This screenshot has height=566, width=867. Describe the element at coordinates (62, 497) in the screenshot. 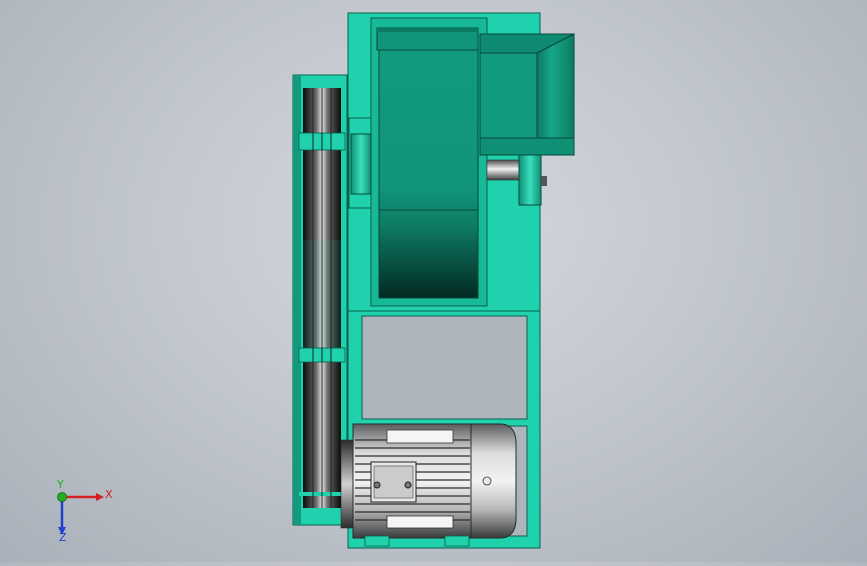

I see `y-axis-marker` at that location.